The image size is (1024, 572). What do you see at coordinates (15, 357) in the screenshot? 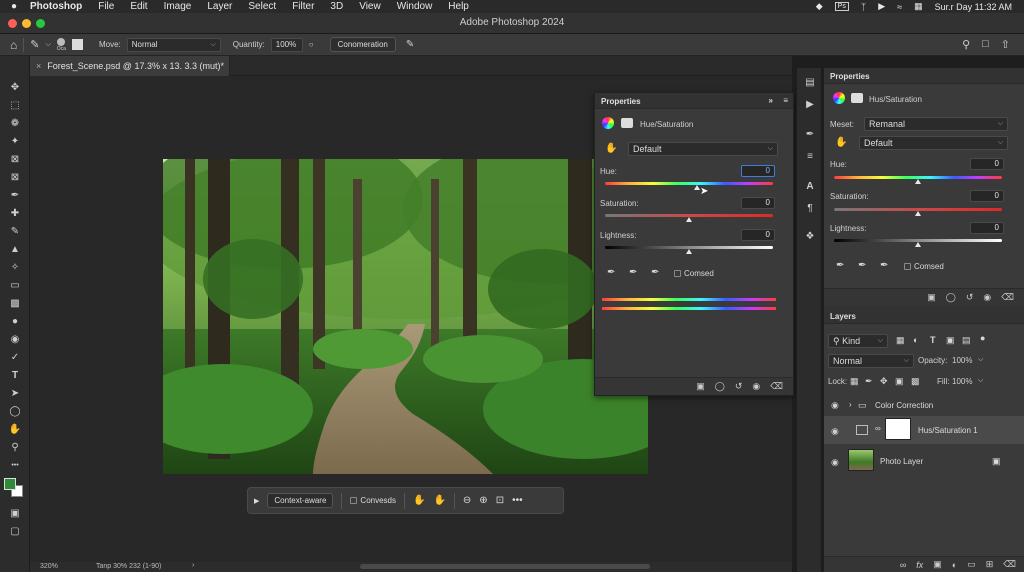
I see `pen-tool-icon: ✓` at bounding box center [15, 357].